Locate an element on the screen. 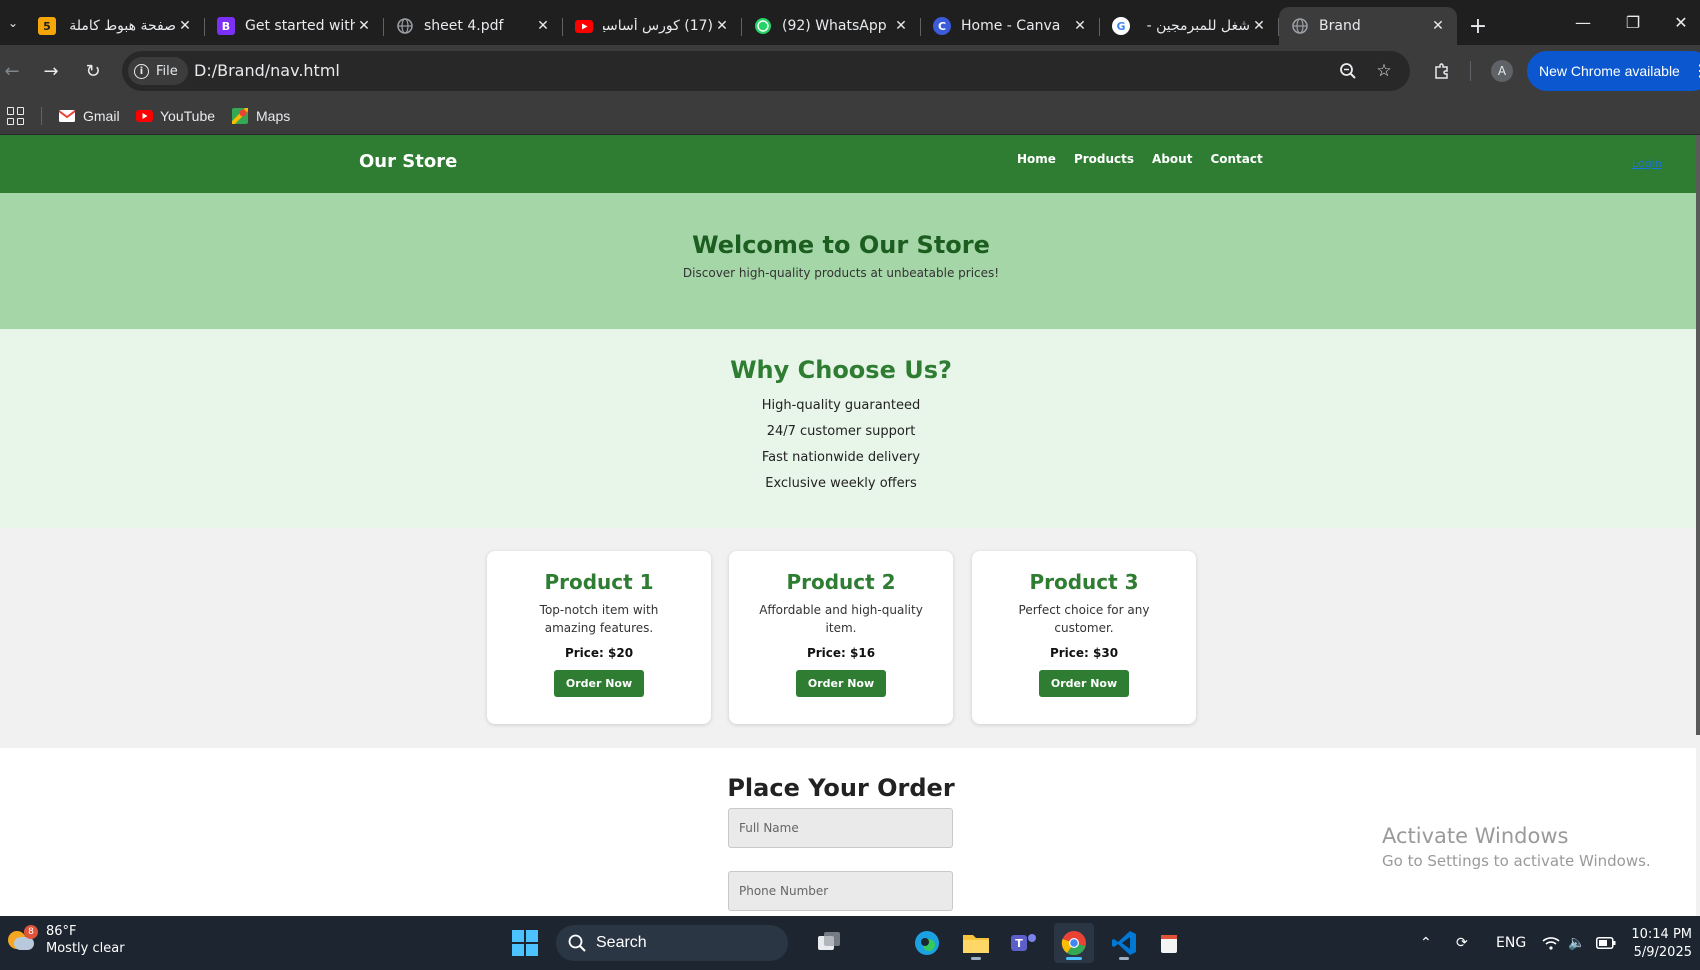  wifi-icon is located at coordinates (1551, 943).